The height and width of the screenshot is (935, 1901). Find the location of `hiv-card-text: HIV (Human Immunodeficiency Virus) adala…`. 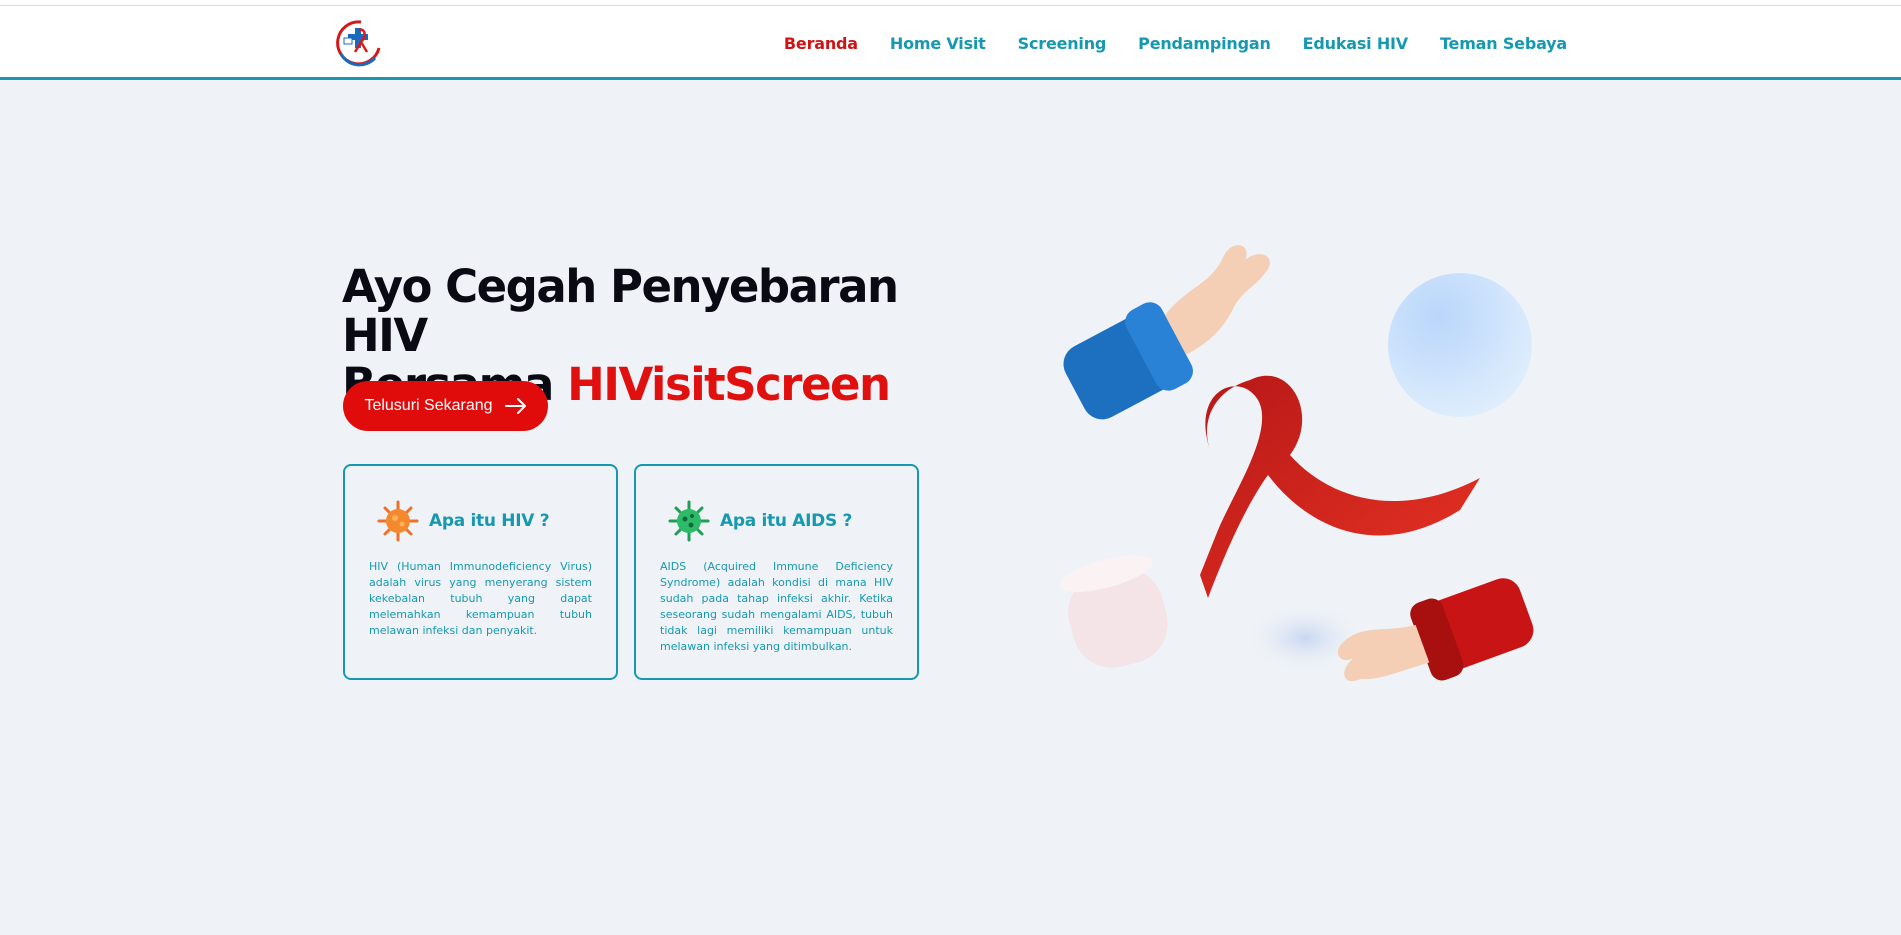

hiv-card-text: HIV (Human Immunodeficiency Virus) adala… is located at coordinates (480, 598).